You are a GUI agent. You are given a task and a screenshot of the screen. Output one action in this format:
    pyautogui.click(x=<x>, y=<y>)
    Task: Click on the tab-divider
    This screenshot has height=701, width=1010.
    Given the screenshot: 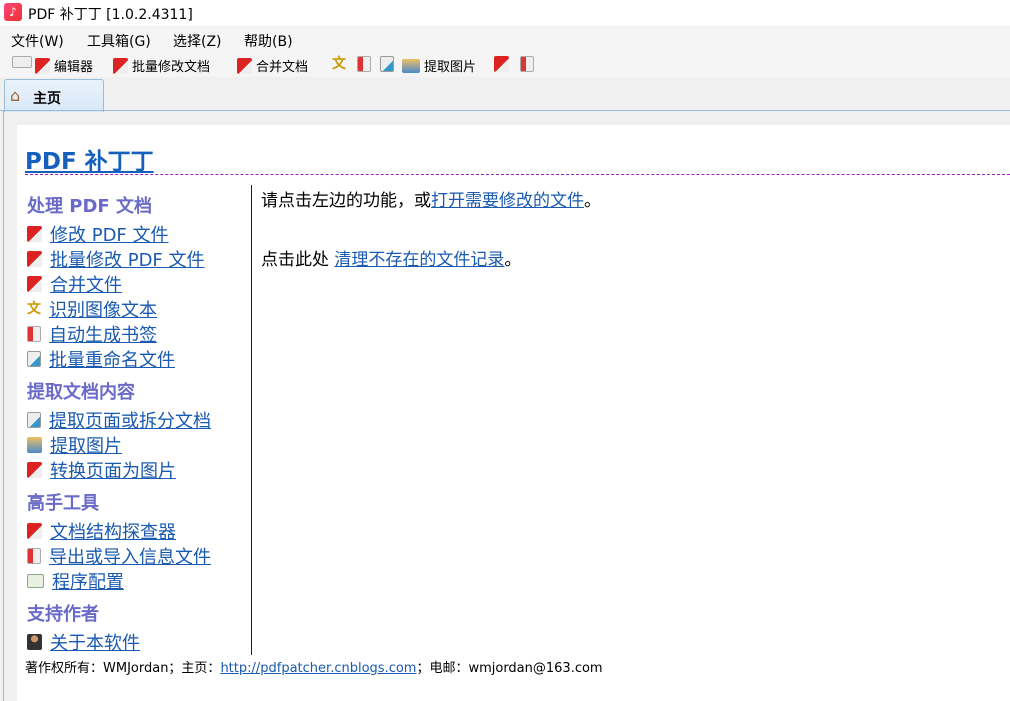 What is the action you would take?
    pyautogui.click(x=505, y=110)
    